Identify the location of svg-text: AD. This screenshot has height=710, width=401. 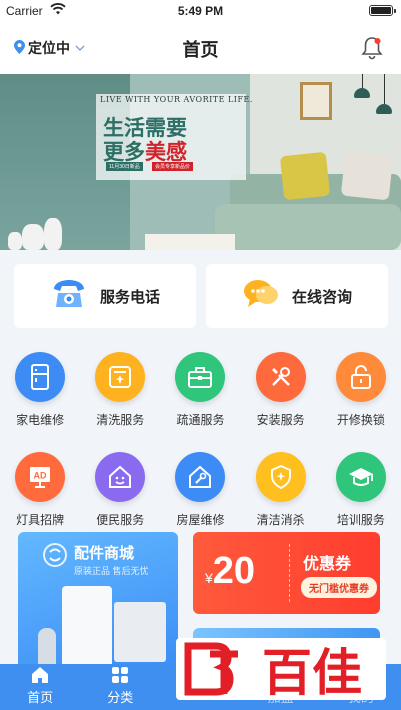
(40, 476).